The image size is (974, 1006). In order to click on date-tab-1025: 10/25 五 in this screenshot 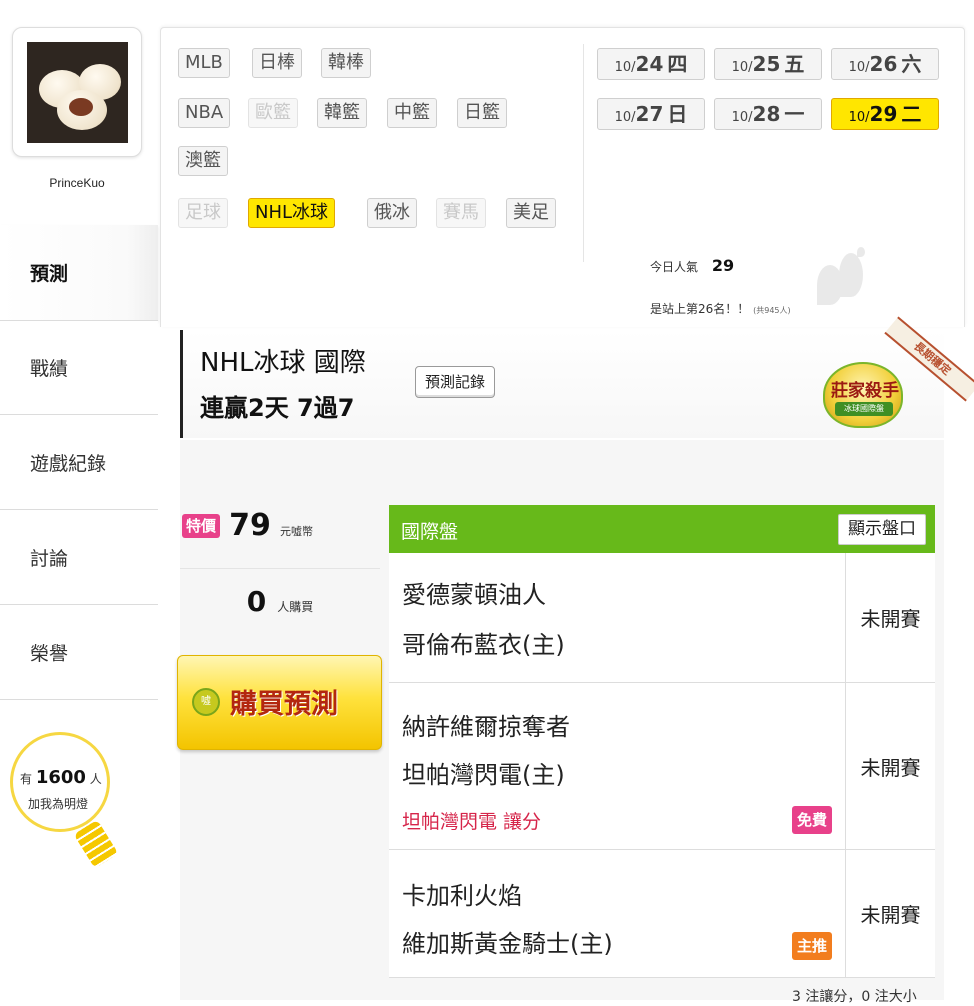, I will do `click(768, 64)`.